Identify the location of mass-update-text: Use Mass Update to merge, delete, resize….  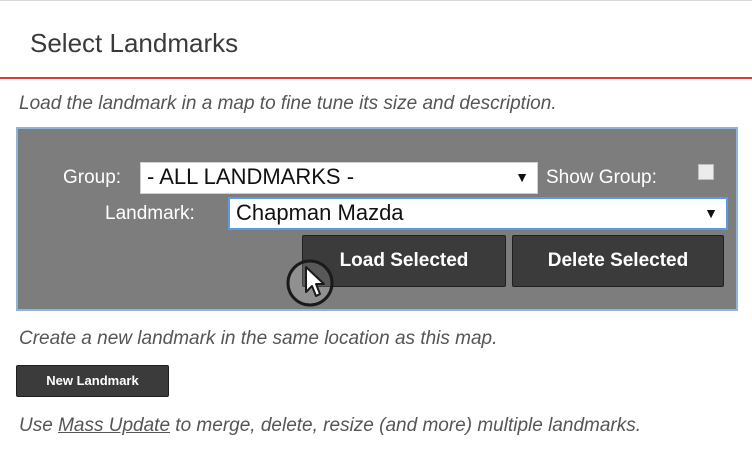
(379, 425).